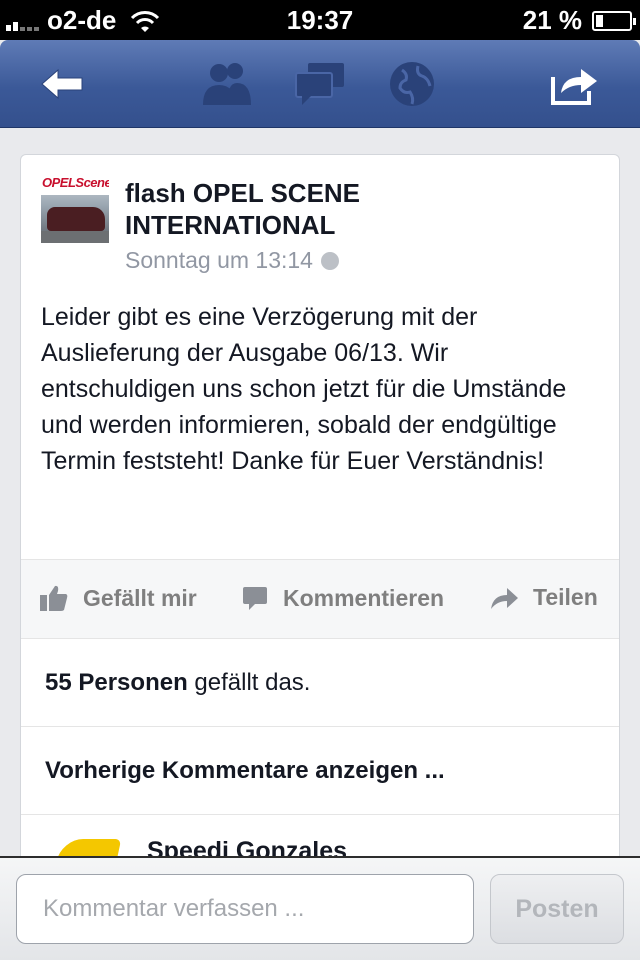  What do you see at coordinates (614, 20) in the screenshot?
I see `battery-icon` at bounding box center [614, 20].